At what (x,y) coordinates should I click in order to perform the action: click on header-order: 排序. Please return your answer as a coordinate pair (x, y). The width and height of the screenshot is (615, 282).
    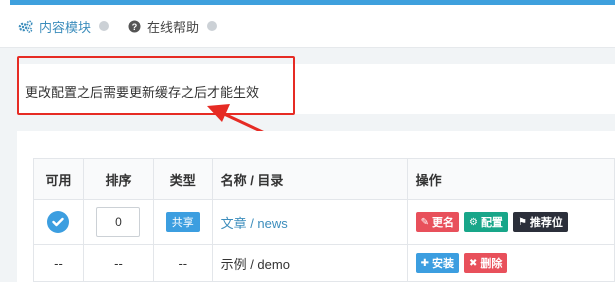
    Looking at the image, I should click on (118, 179).